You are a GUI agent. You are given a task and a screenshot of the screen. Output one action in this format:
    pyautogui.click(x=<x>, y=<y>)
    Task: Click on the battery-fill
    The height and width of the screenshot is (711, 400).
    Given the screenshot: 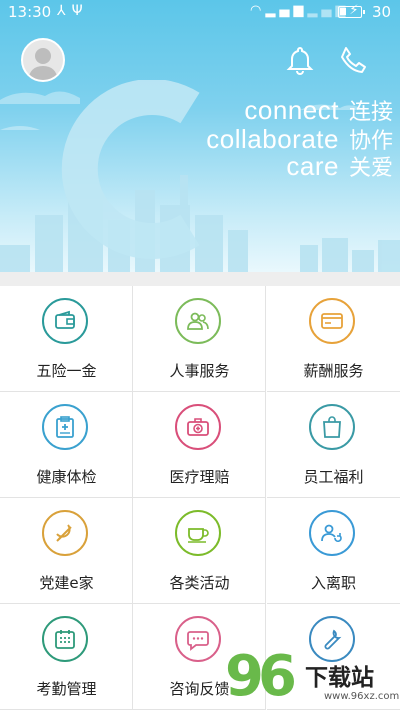 What is the action you would take?
    pyautogui.click(x=343, y=11)
    